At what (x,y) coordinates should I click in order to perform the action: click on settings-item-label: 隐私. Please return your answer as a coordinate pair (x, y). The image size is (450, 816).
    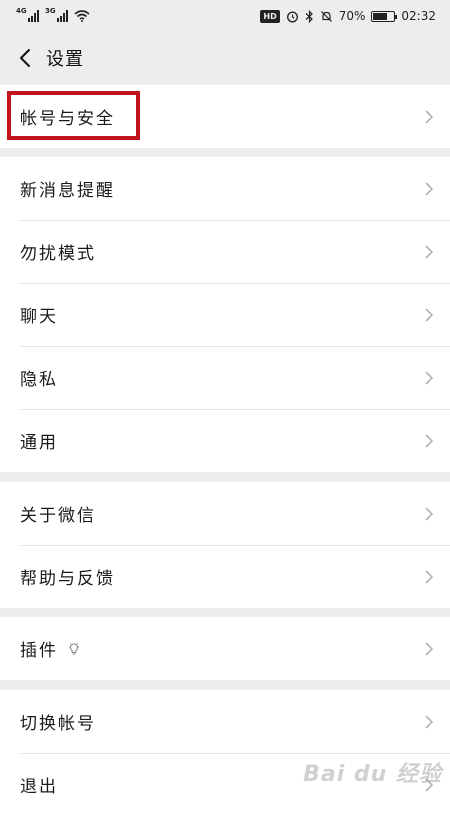
    Looking at the image, I should click on (39, 377).